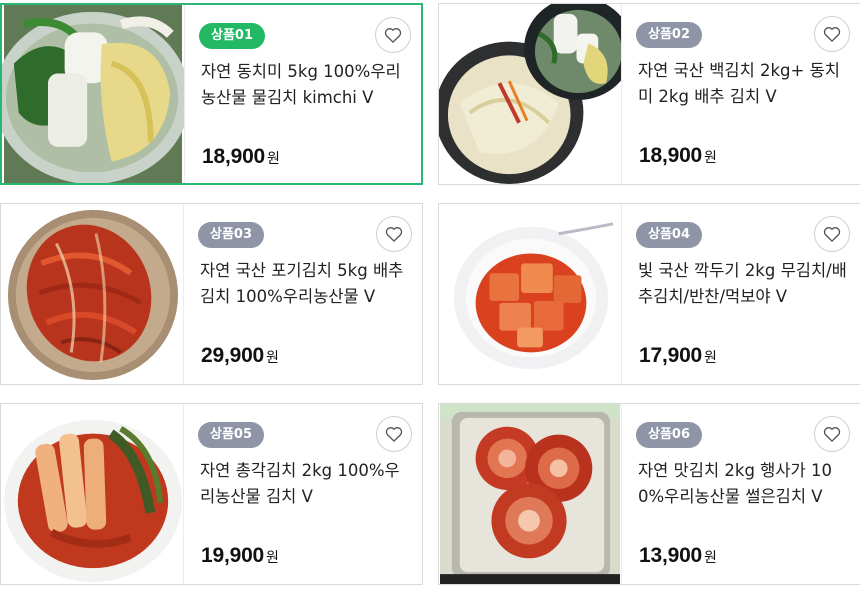 Image resolution: width=860 pixels, height=593 pixels. Describe the element at coordinates (231, 435) in the screenshot. I see `product-badge: 상품05` at that location.